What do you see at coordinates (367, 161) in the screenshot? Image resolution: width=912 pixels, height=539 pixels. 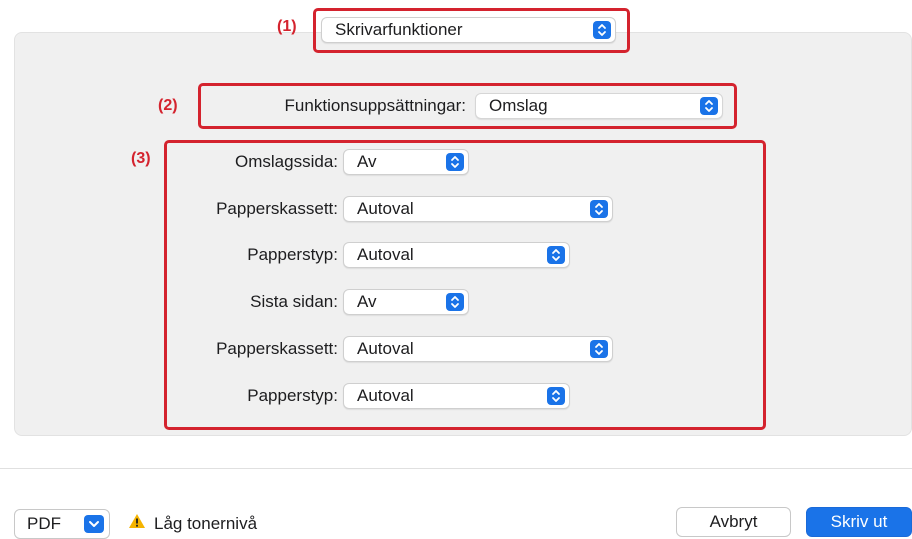 I see `cover-page-value: Av` at bounding box center [367, 161].